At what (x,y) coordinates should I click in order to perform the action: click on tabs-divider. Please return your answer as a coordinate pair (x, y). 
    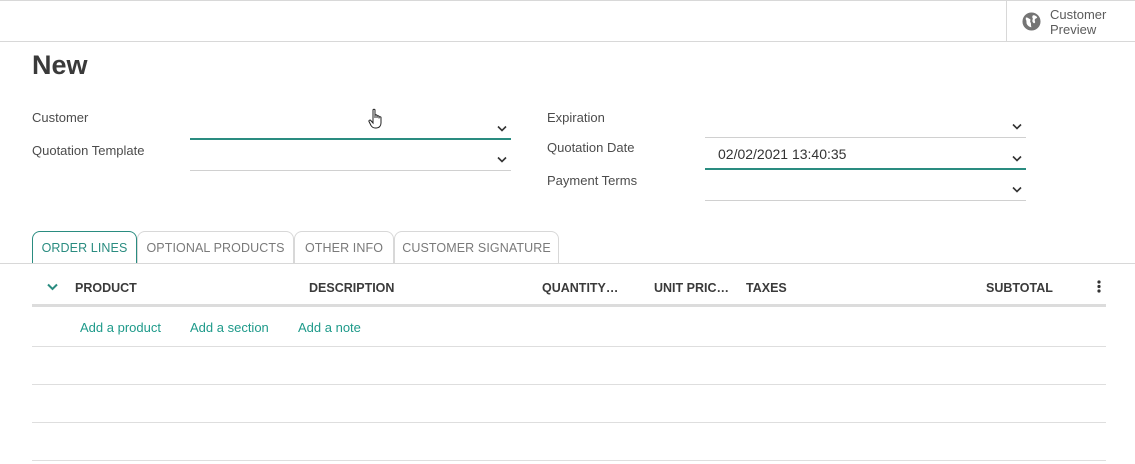
    Looking at the image, I should click on (567, 263).